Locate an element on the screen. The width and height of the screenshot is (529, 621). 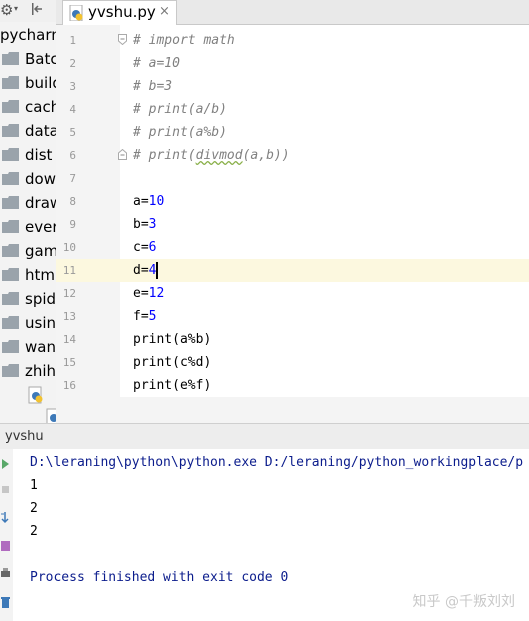
code-fragment: # print( is located at coordinates (164, 155).